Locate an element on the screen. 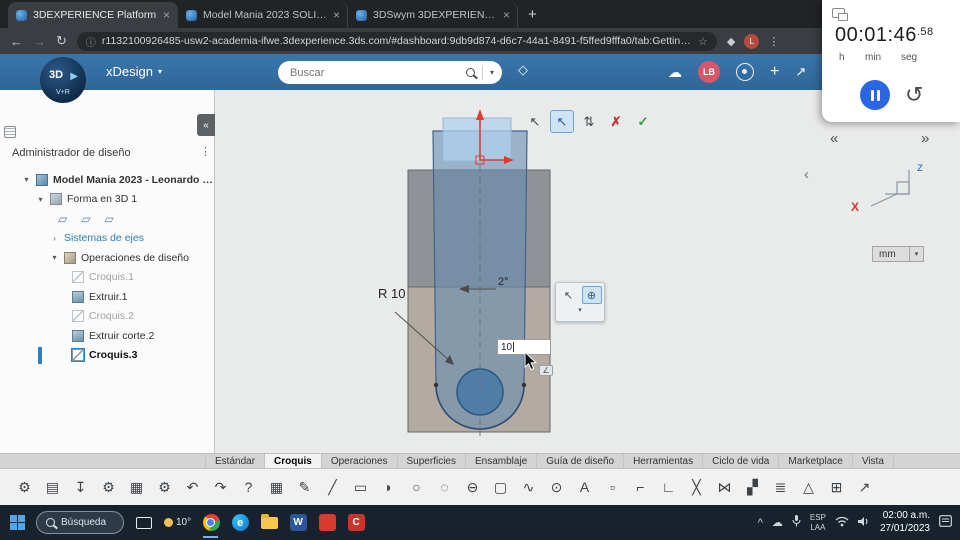 Image resolution: width=960 pixels, height=540 pixels. radius-dimension-label: R 10 is located at coordinates (391, 293).